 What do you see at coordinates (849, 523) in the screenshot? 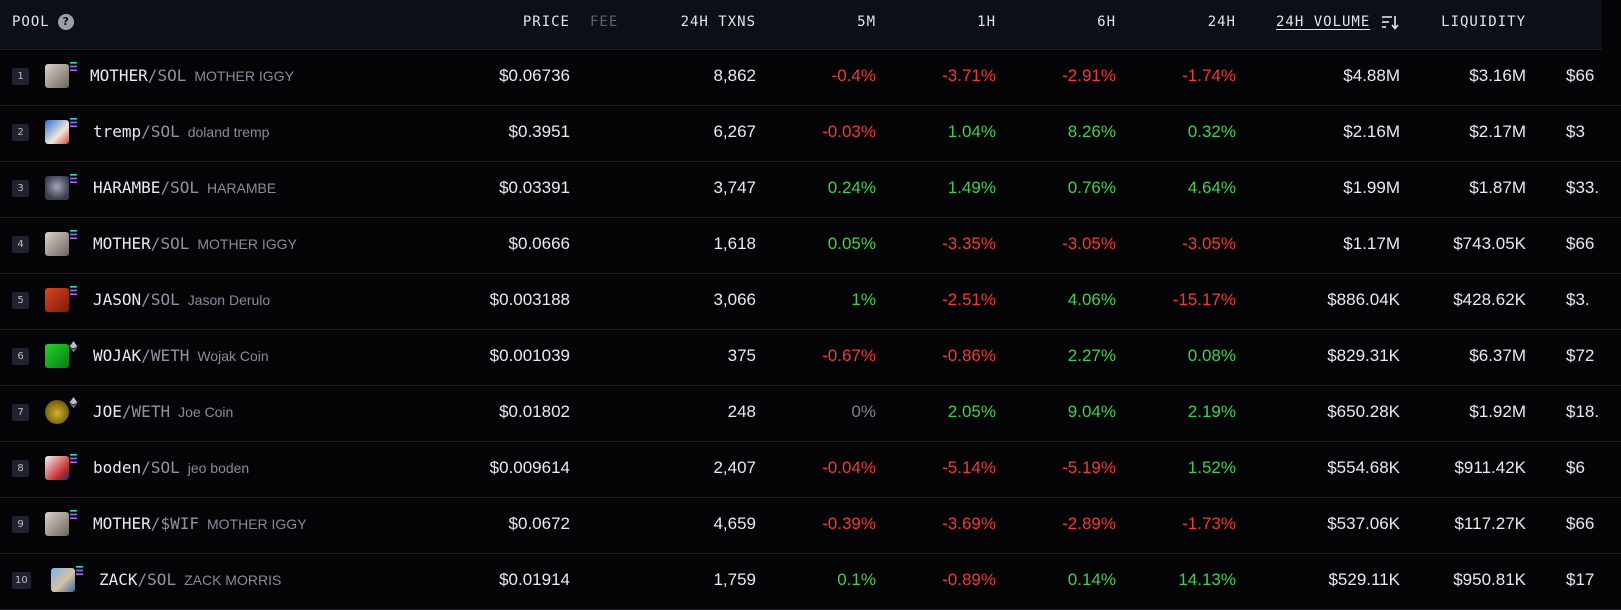
I see `change-5m-cell: -0.39%` at bounding box center [849, 523].